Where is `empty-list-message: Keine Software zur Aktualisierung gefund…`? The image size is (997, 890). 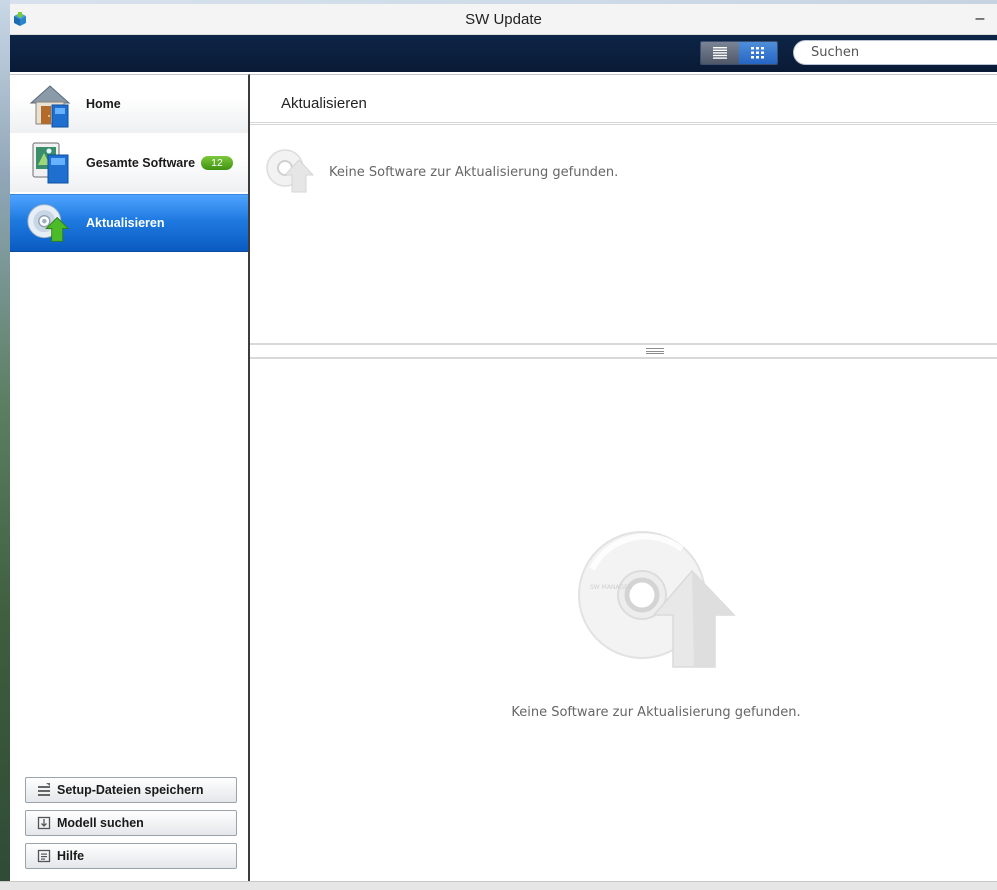
empty-list-message: Keine Software zur Aktualisierung gefund… is located at coordinates (474, 172).